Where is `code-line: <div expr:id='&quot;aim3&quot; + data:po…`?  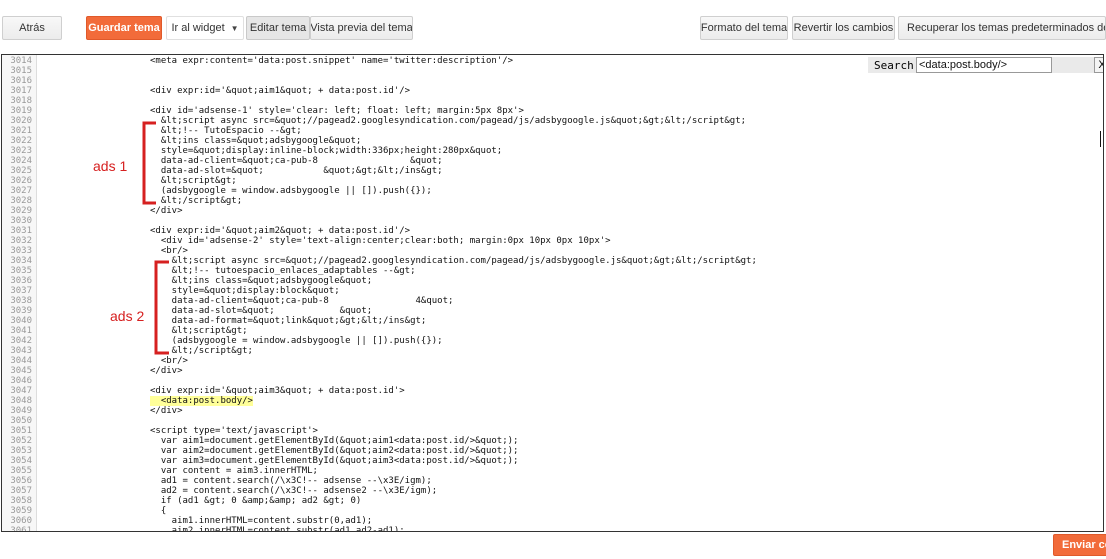 code-line: <div expr:id='&quot;aim3&quot; + data:po… is located at coordinates (277, 391).